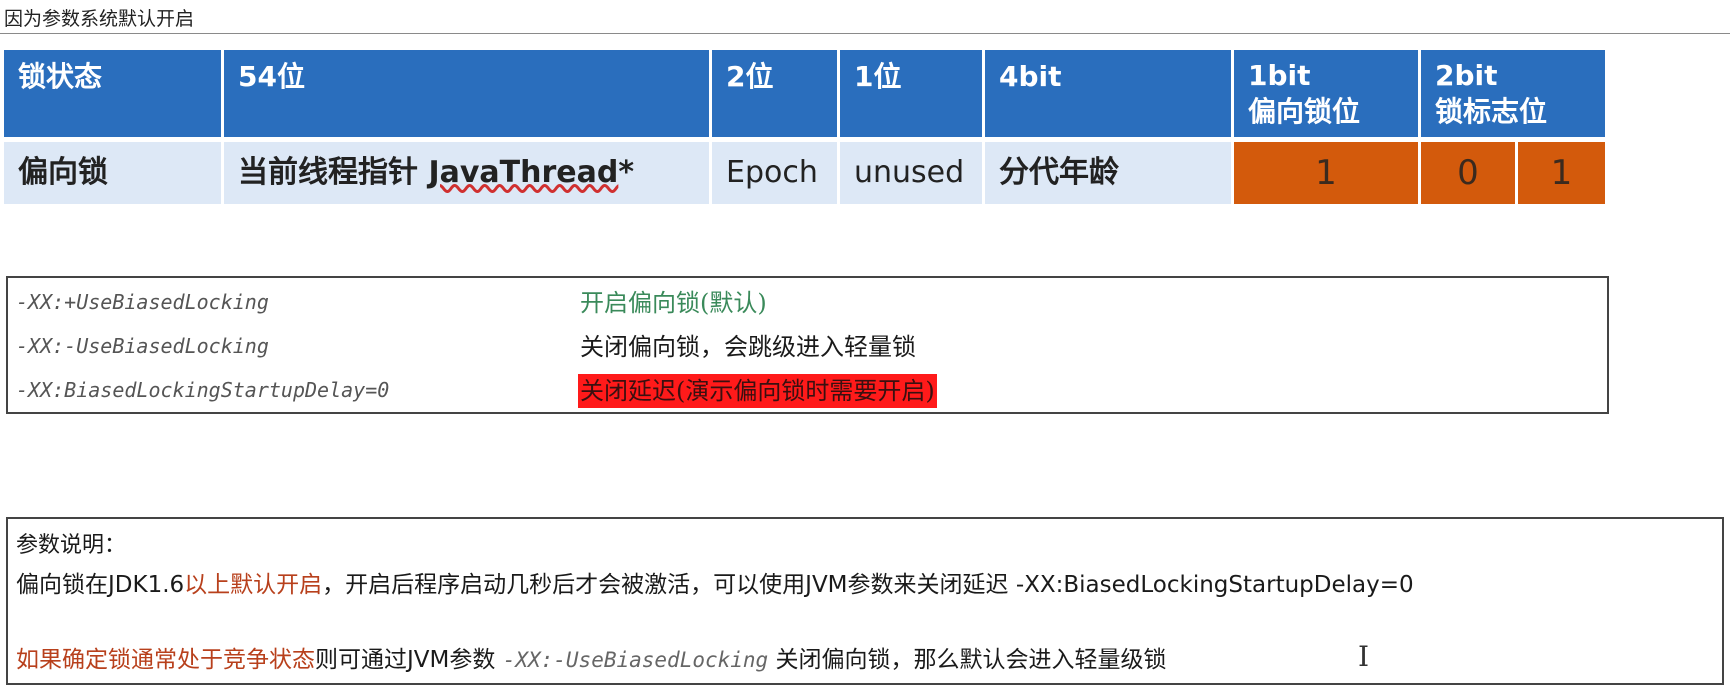 The image size is (1730, 689). Describe the element at coordinates (1513, 93) in the screenshot. I see `header-flag-bits: 2bit 锁标志位` at that location.